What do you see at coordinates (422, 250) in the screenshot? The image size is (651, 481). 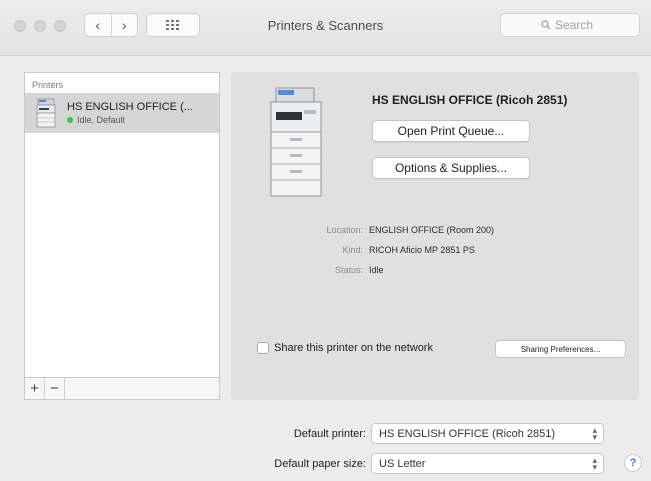 I see `kind-value: RICOH Aficio MP 2851 PS` at bounding box center [422, 250].